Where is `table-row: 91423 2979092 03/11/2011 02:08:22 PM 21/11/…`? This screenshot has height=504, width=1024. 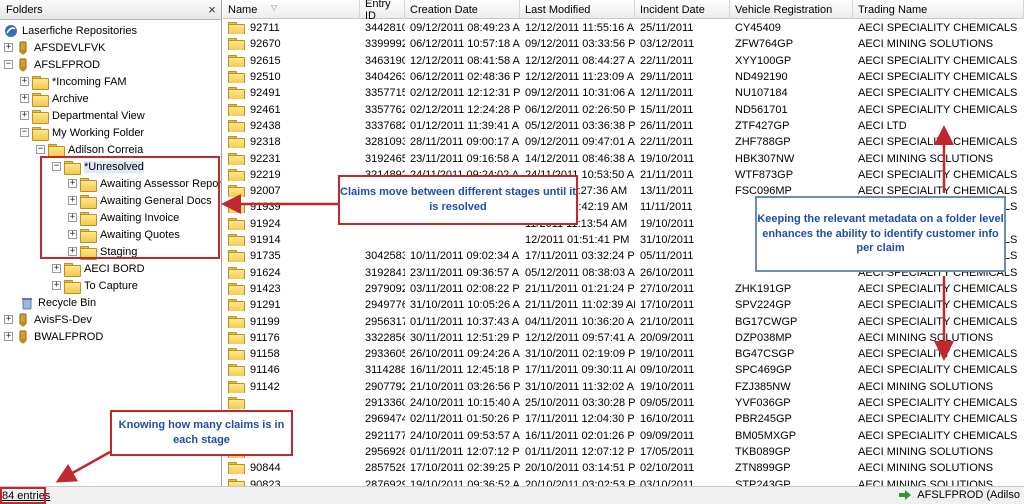 table-row: 91423 2979092 03/11/2011 02:08:22 PM 21/11/… is located at coordinates (623, 289).